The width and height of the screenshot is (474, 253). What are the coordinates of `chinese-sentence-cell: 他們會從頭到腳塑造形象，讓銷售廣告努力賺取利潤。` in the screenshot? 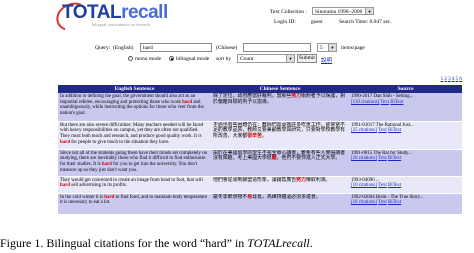 It's located at (280, 185).